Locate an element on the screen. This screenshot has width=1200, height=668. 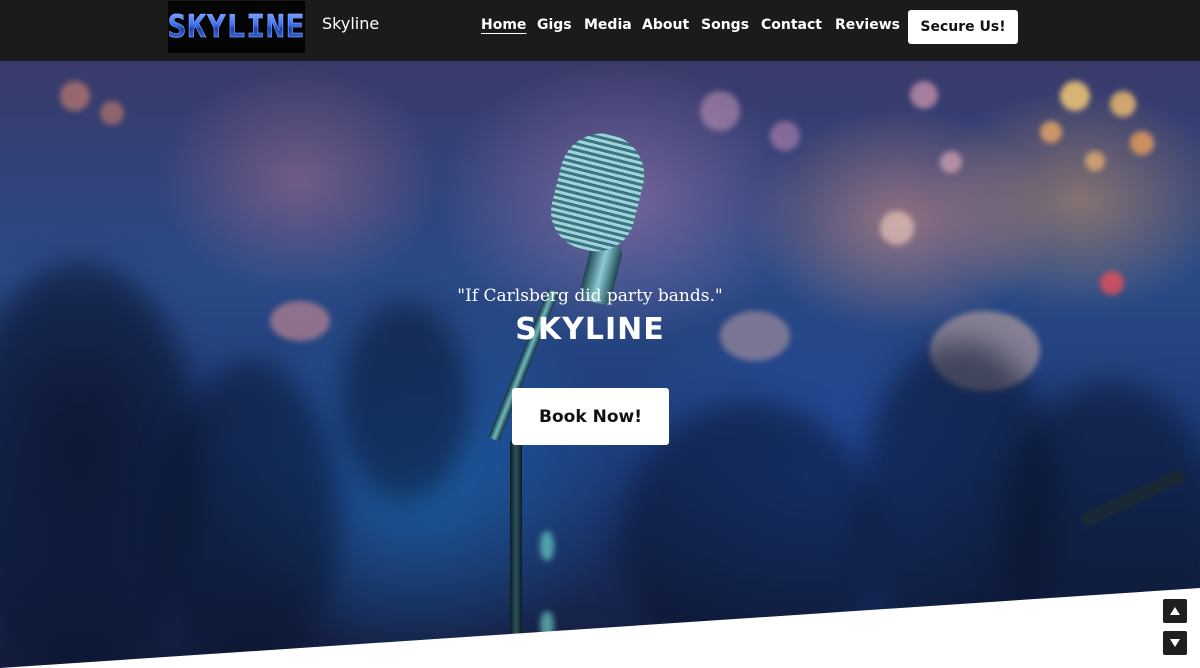
microphone-image is located at coordinates (598, 192).